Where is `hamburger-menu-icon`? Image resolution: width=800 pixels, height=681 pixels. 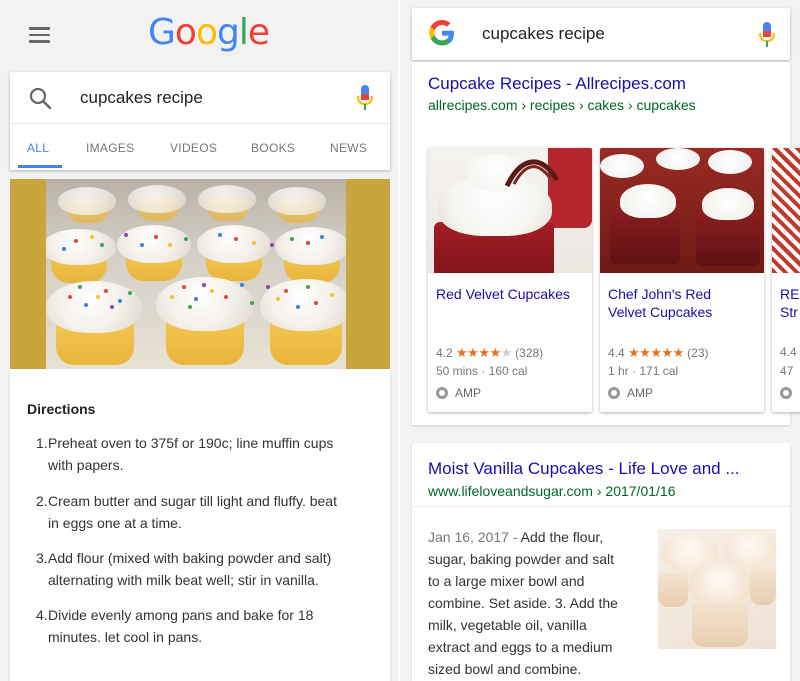
hamburger-menu-icon is located at coordinates (39, 35).